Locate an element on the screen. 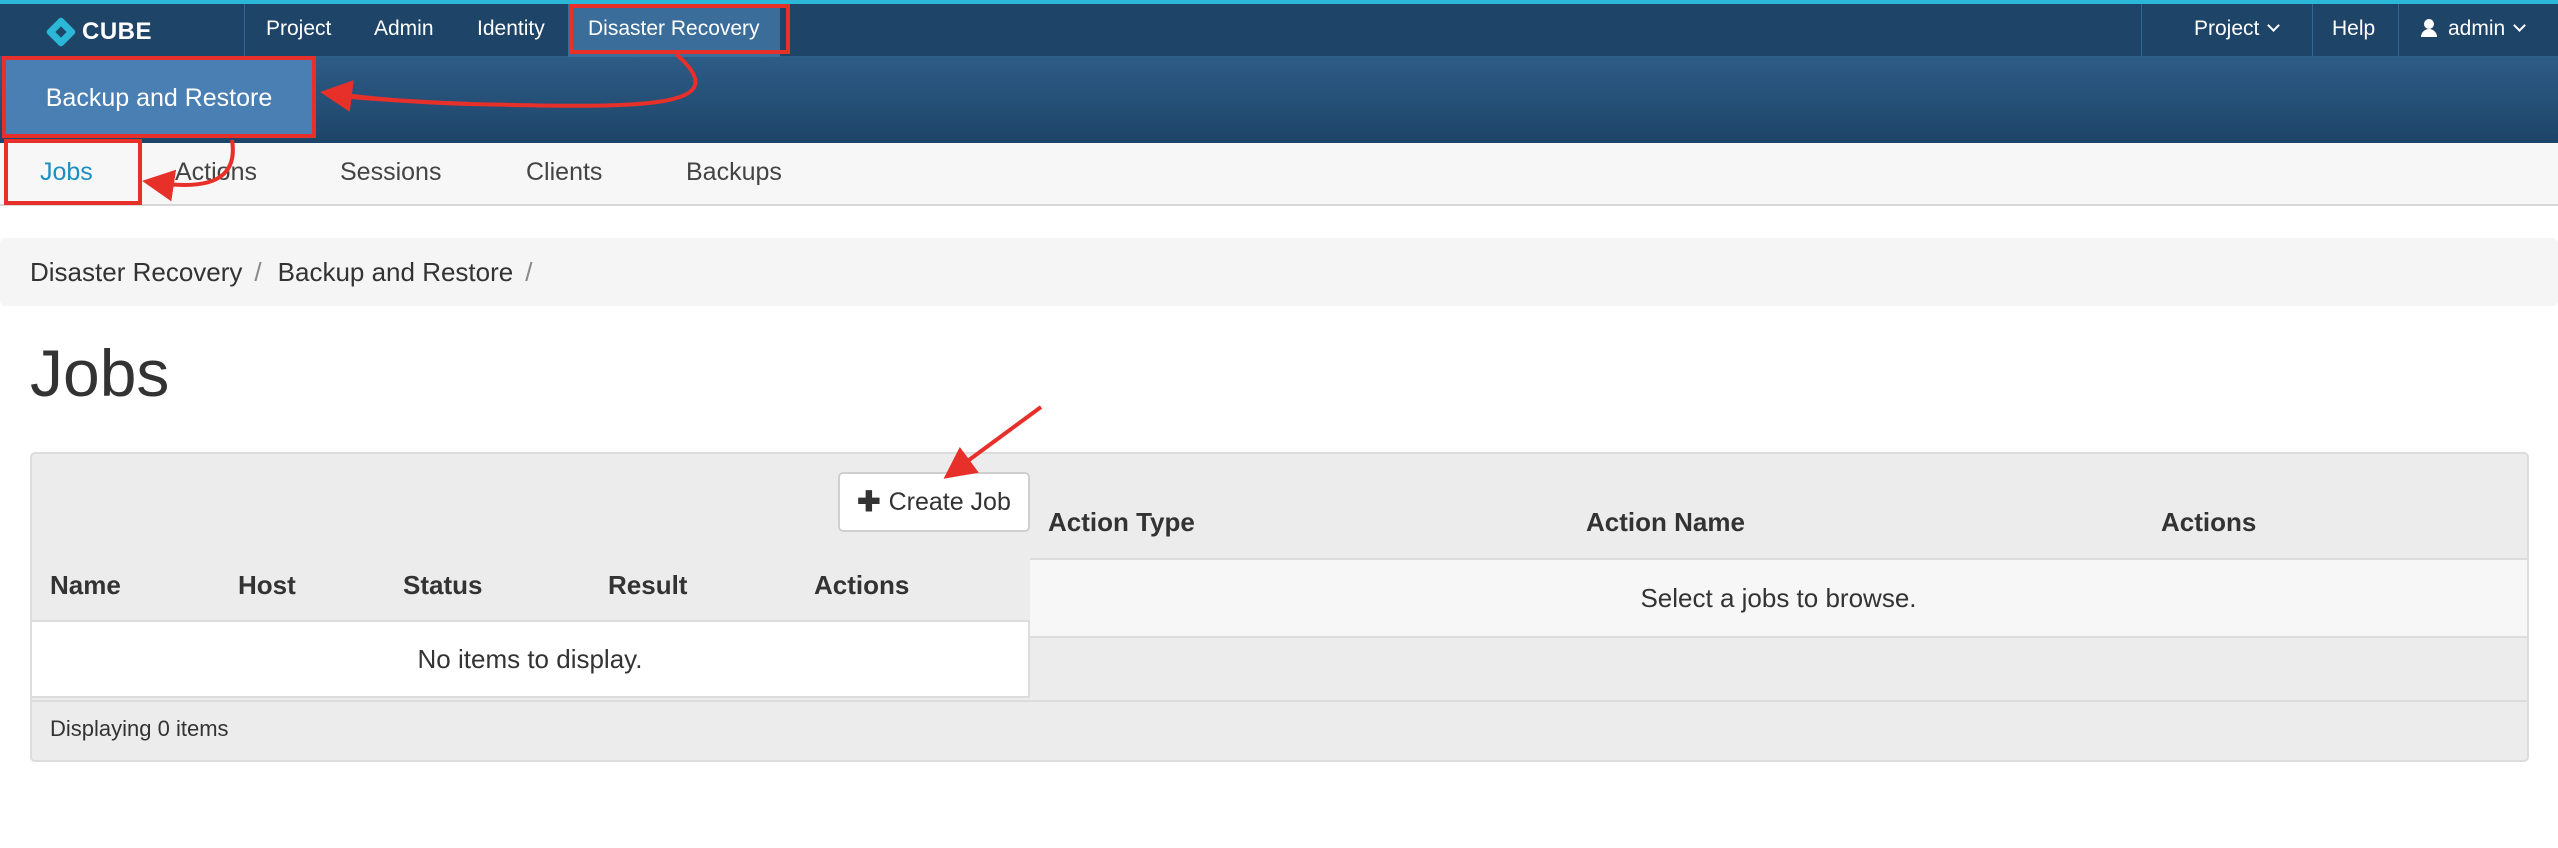 Image resolution: width=2558 pixels, height=848 pixels. plus-icon: ✚ is located at coordinates (869, 501).